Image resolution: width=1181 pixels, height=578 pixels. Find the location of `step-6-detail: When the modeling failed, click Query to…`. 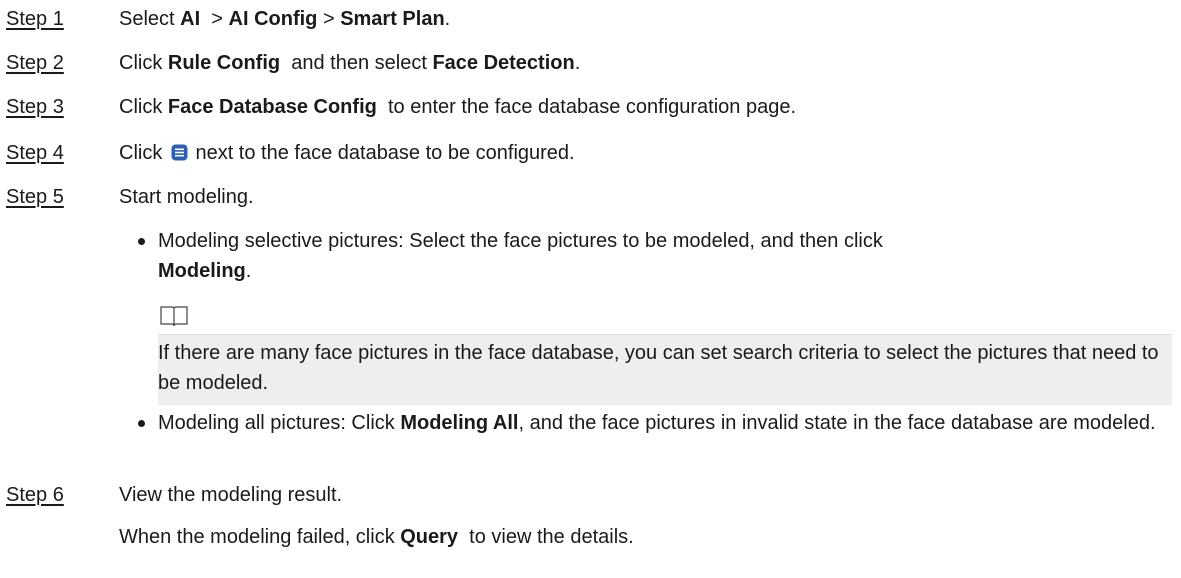

step-6-detail: When the modeling failed, click Query to… is located at coordinates (590, 537).